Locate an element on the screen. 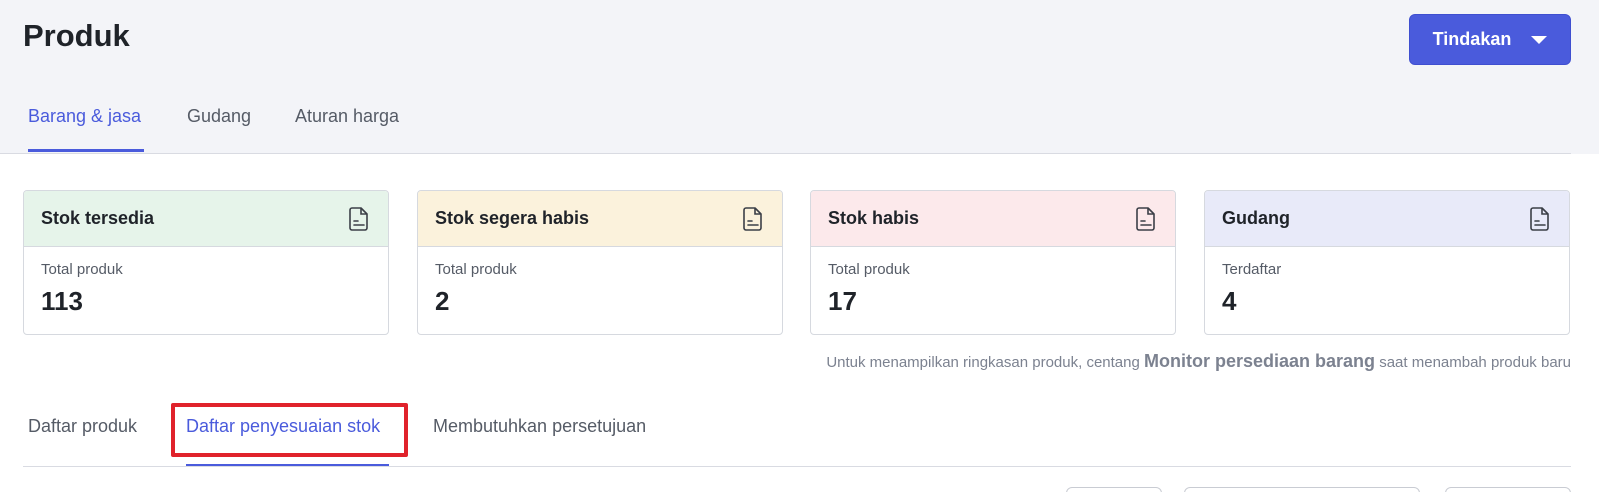 The width and height of the screenshot is (1599, 492). tab-barang-jasa: Barang & jasa is located at coordinates (84, 116).